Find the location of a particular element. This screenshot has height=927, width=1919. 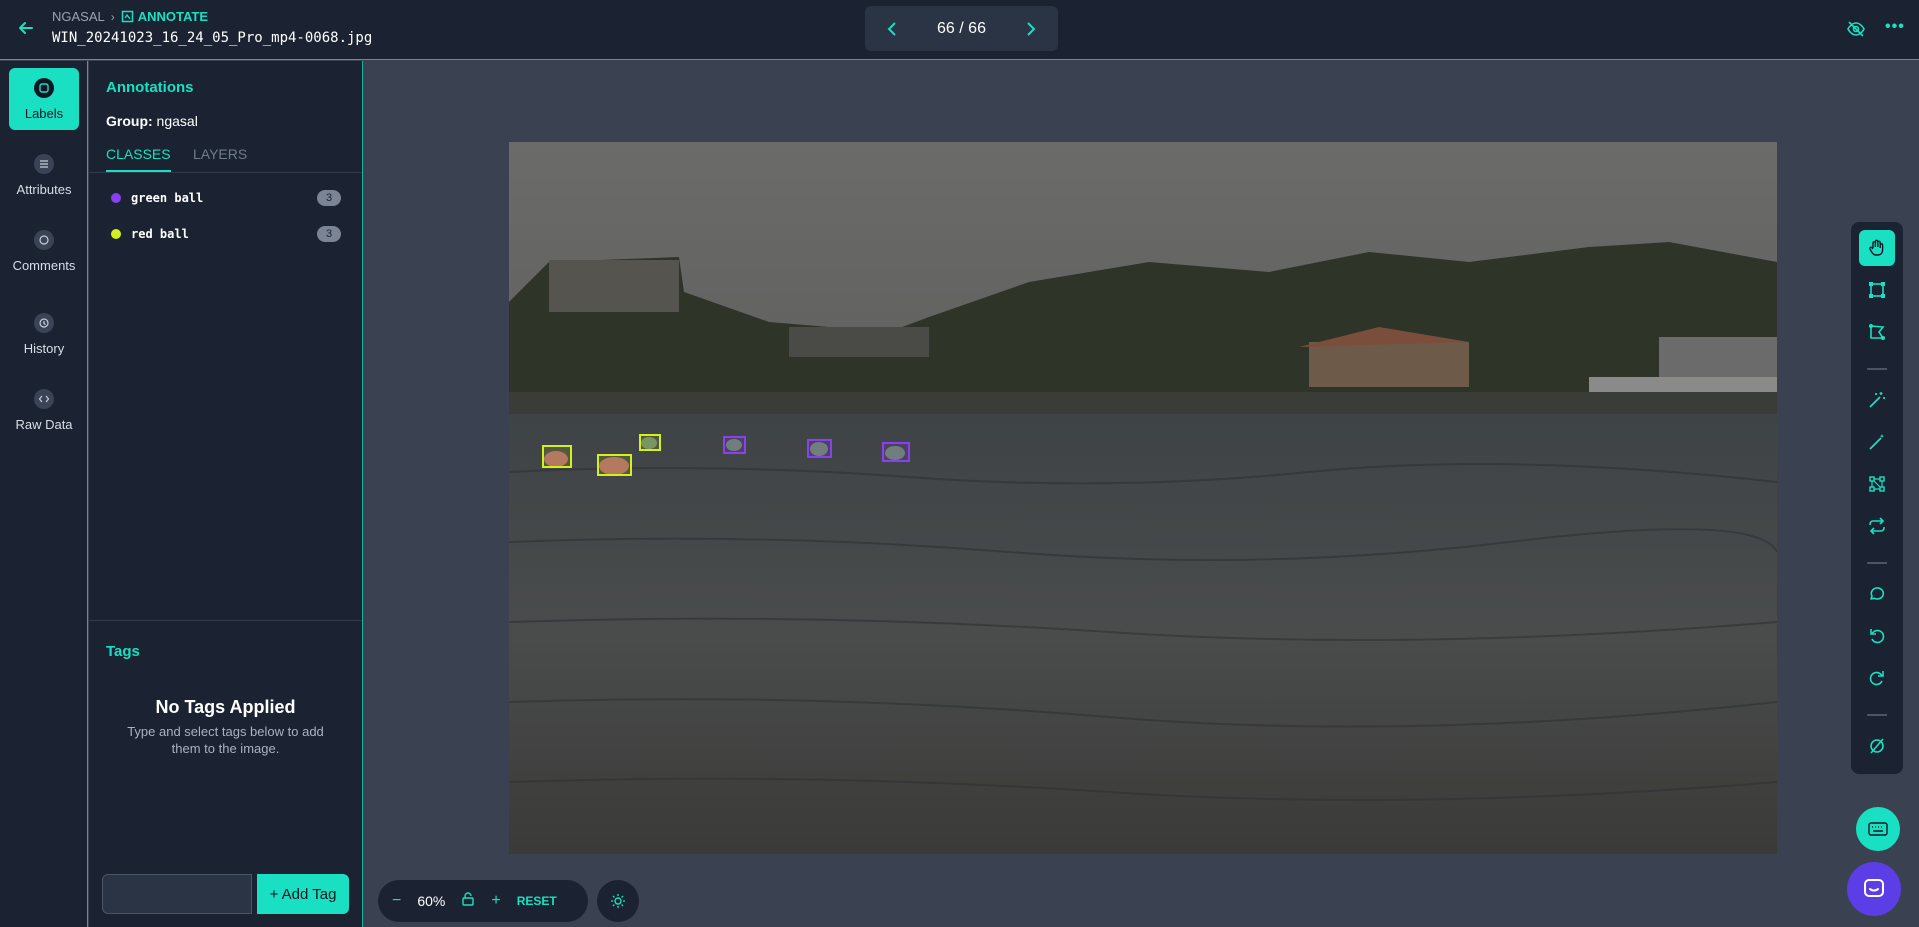

magic-wand-tool is located at coordinates (1877, 442).